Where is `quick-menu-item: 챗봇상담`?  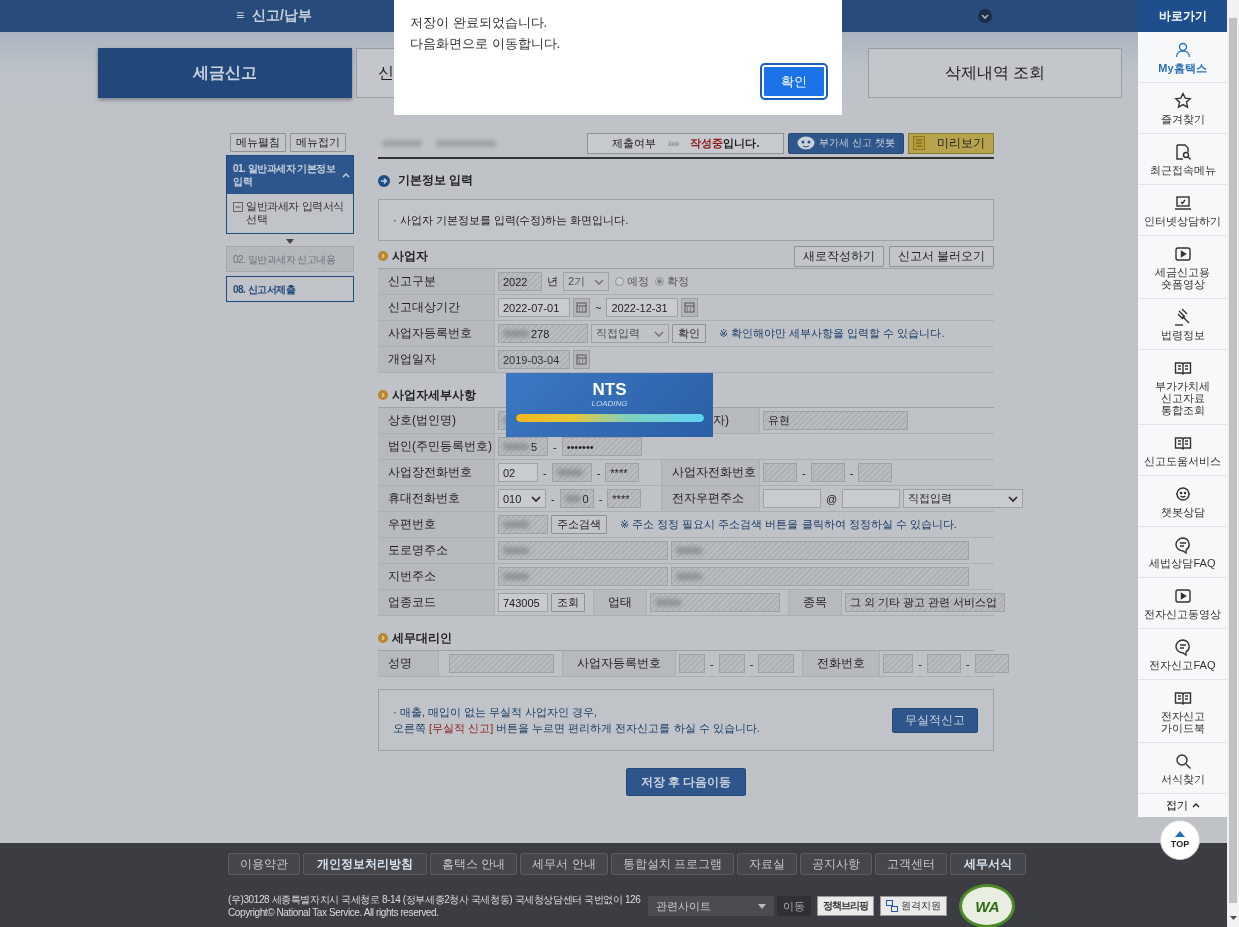
quick-menu-item: 챗봇상담 is located at coordinates (1182, 501).